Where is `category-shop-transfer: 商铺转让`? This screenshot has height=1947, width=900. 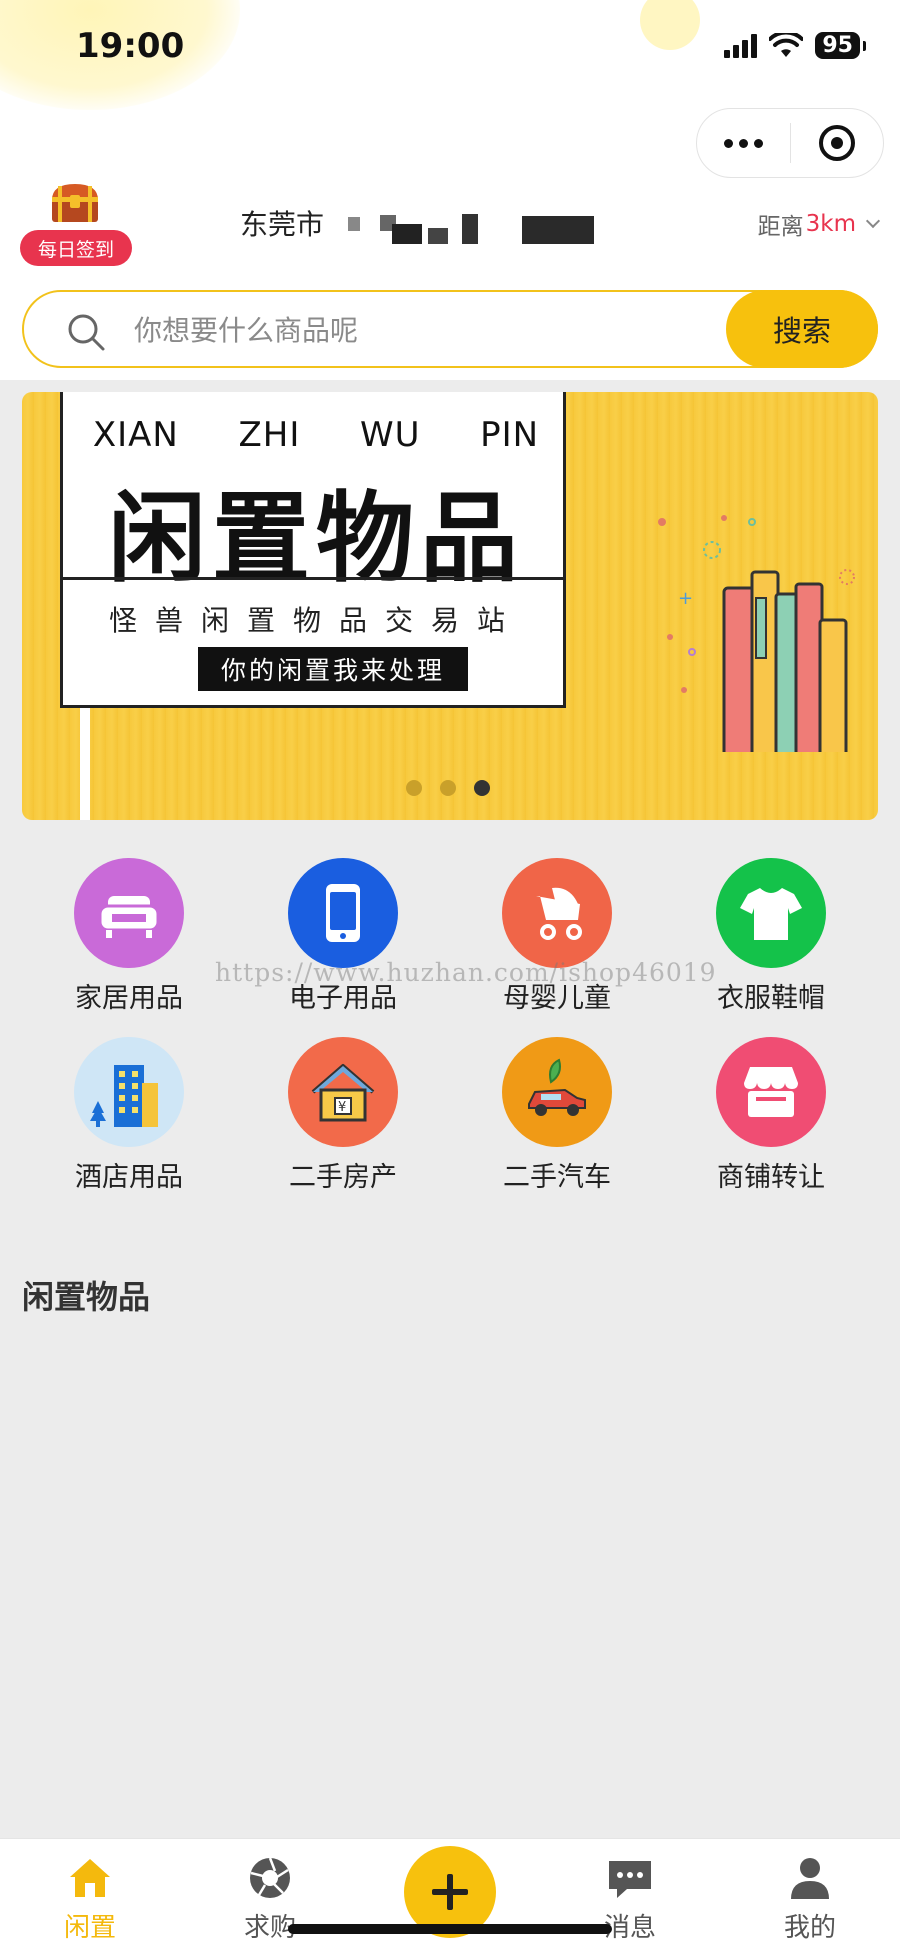
category-shop-transfer: 商铺转让 is located at coordinates (771, 1115).